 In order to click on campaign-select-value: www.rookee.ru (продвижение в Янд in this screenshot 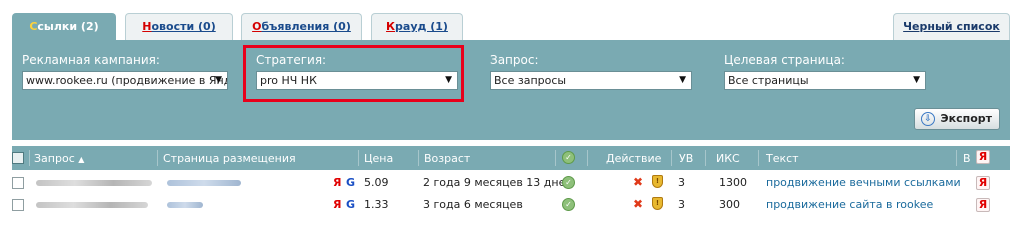, I will do `click(127, 80)`.